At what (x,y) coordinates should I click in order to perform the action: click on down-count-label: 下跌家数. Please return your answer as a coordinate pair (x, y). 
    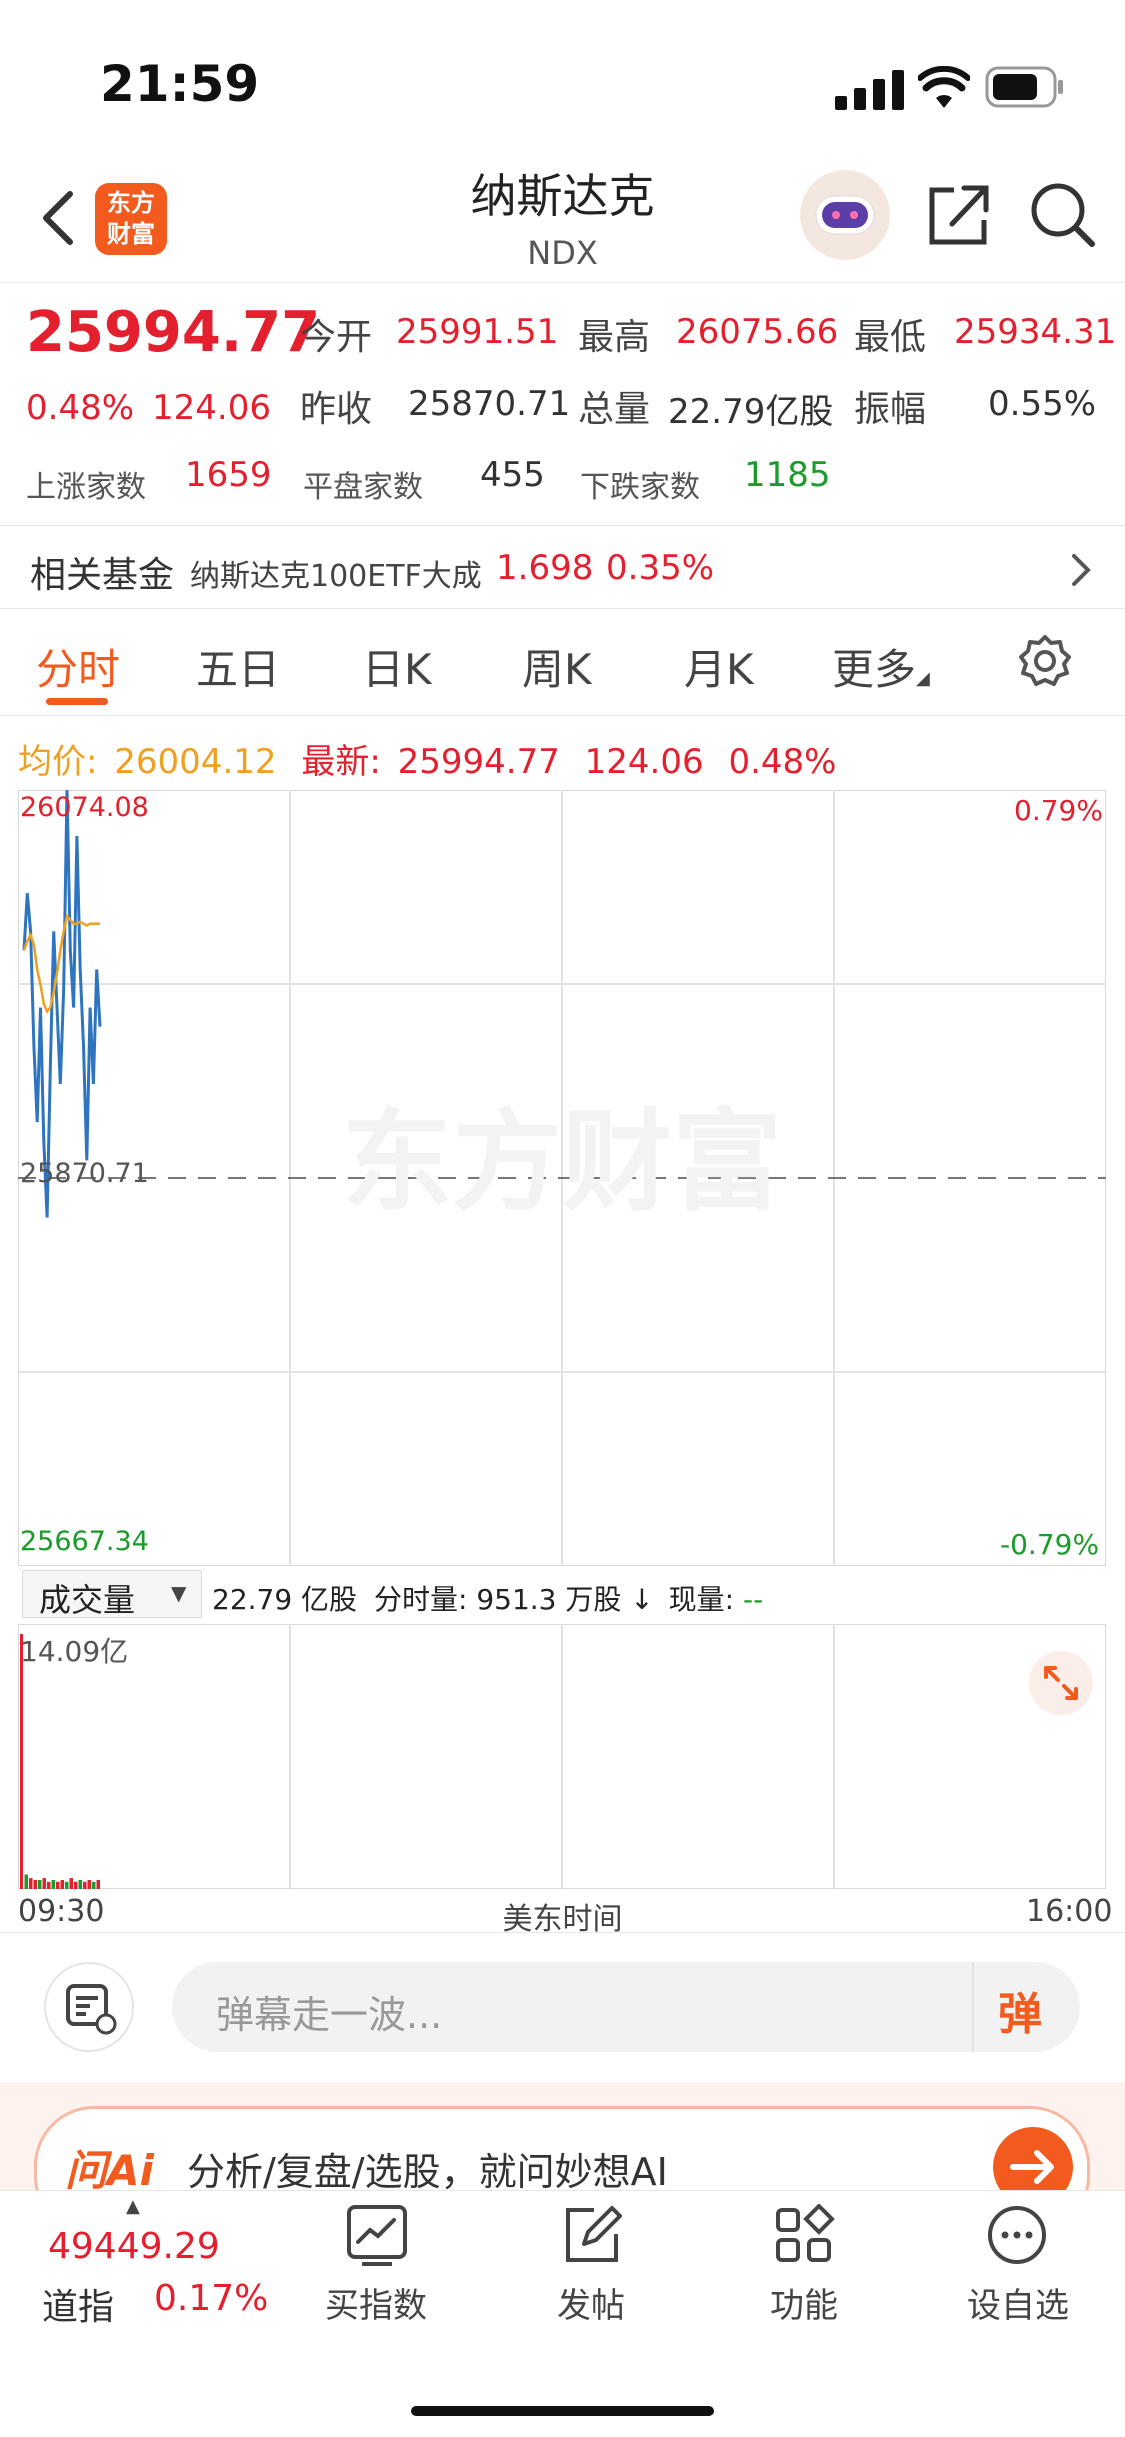
    Looking at the image, I should click on (640, 487).